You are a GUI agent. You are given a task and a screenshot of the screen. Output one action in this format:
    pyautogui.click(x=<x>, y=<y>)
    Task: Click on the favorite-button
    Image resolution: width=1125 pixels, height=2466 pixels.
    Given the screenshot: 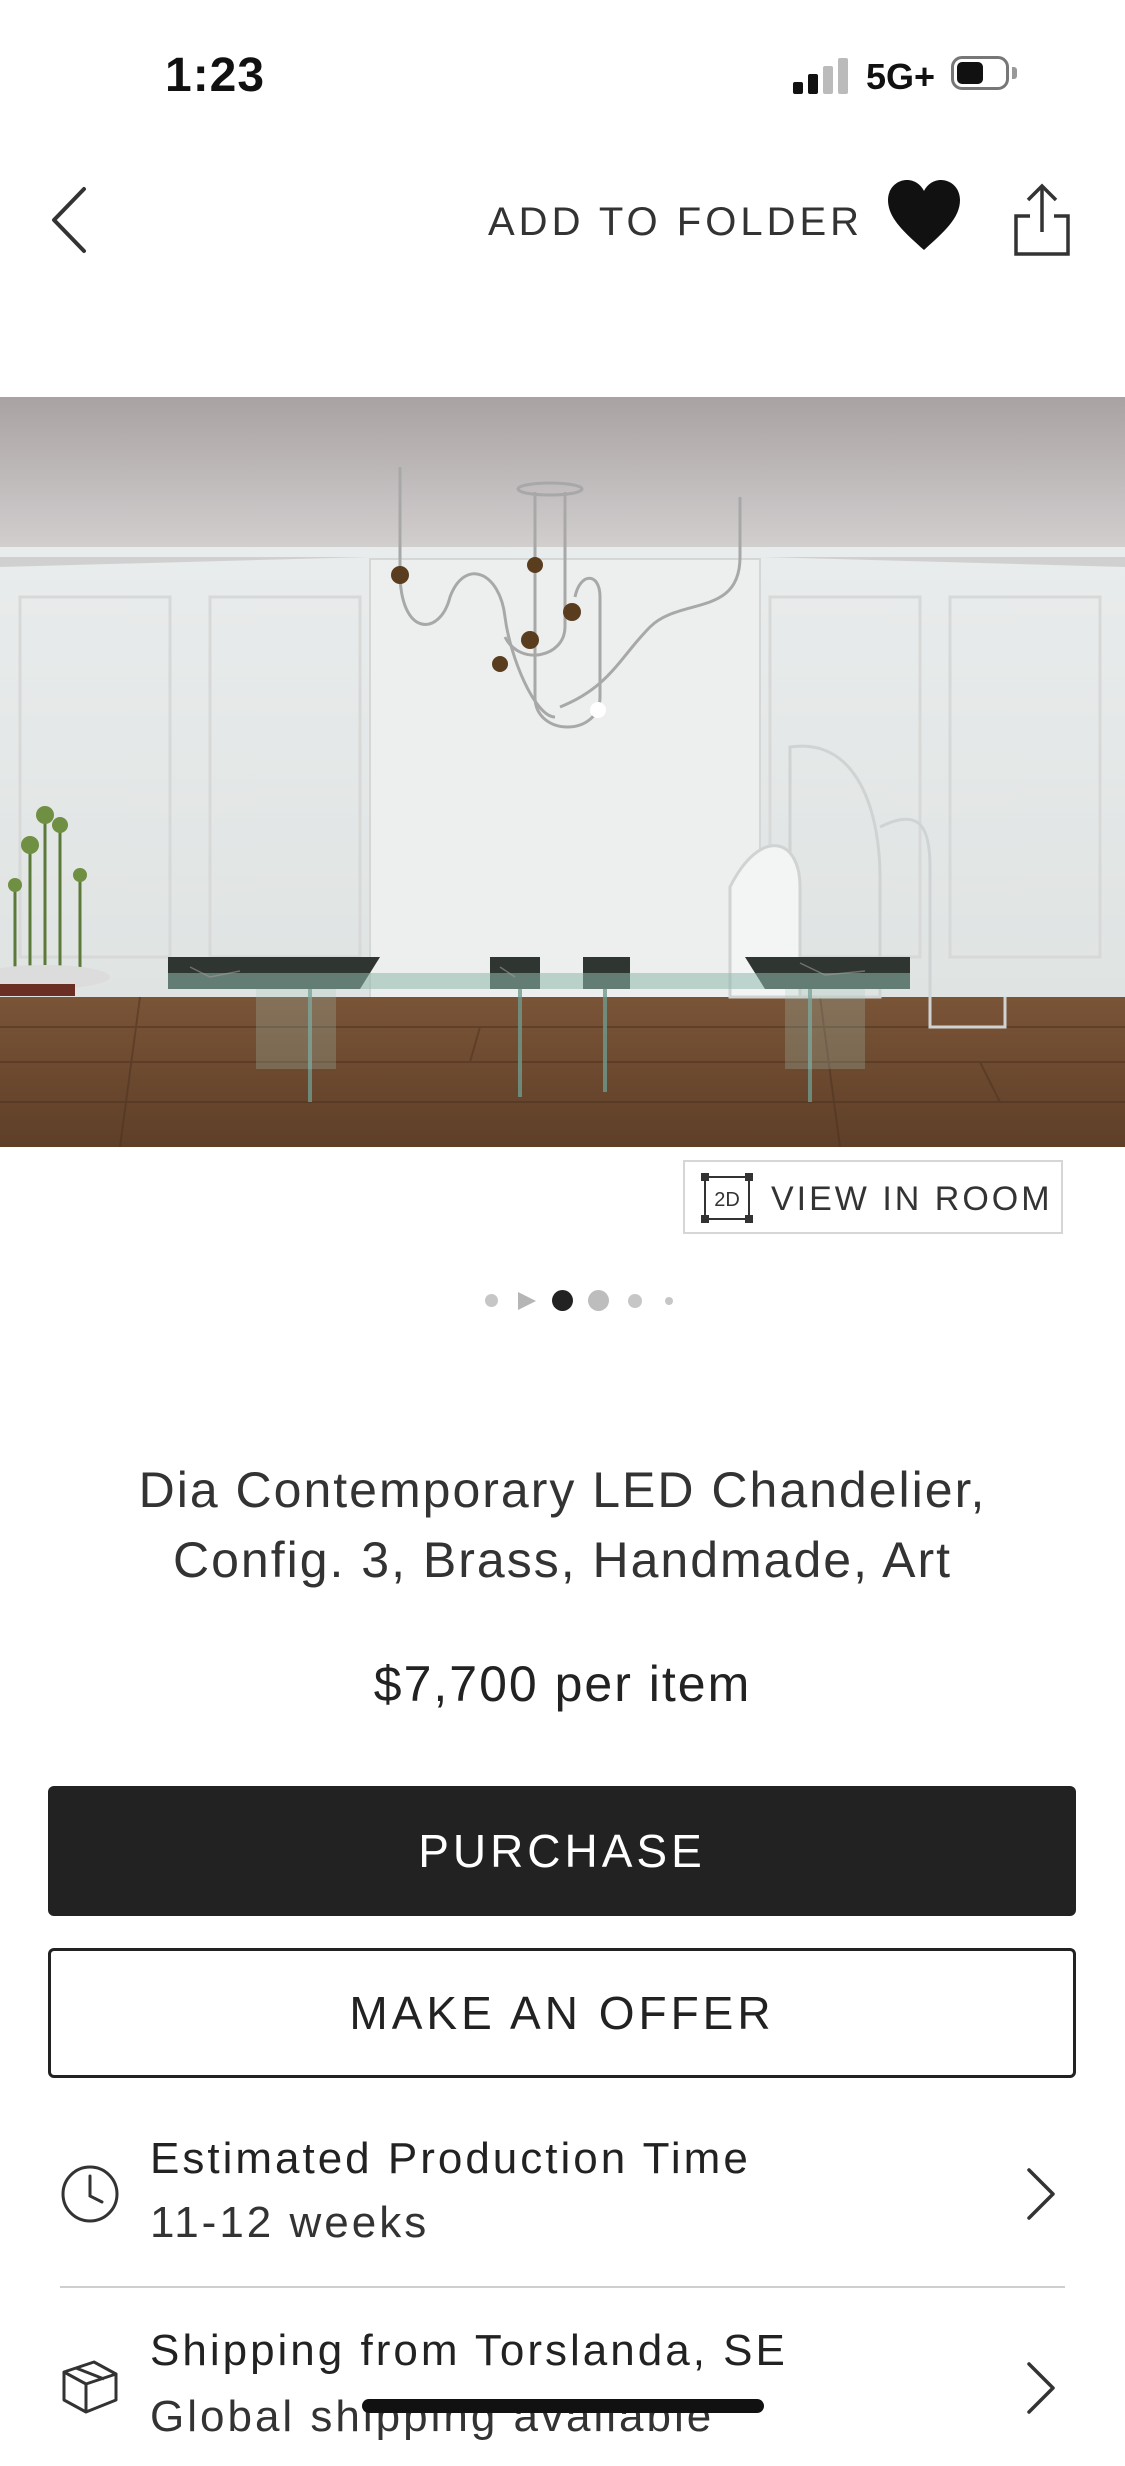 What is the action you would take?
    pyautogui.click(x=924, y=216)
    